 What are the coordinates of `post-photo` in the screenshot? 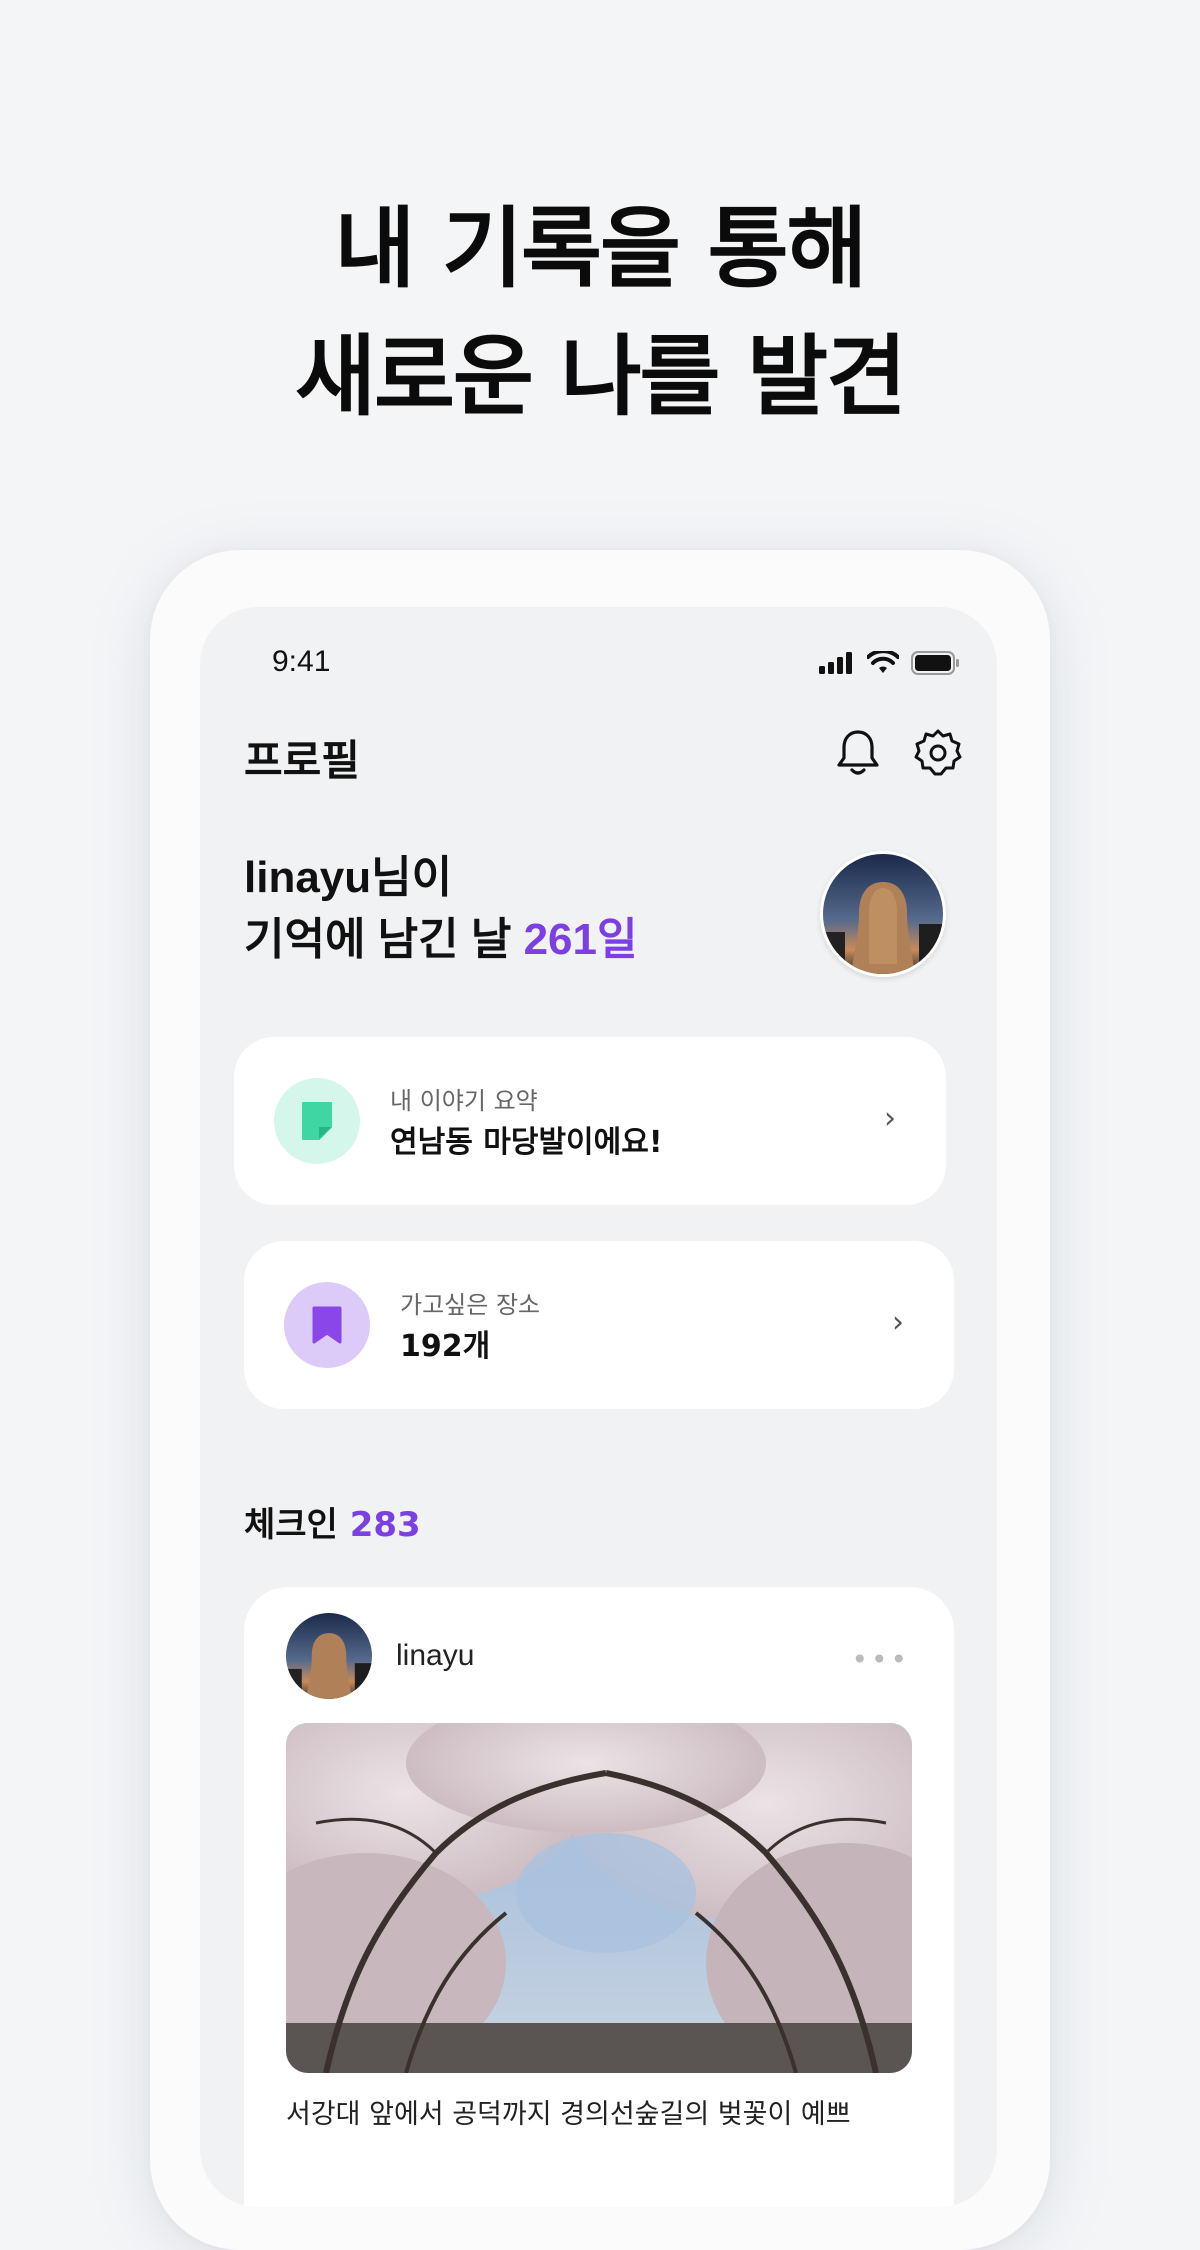 It's located at (599, 1898).